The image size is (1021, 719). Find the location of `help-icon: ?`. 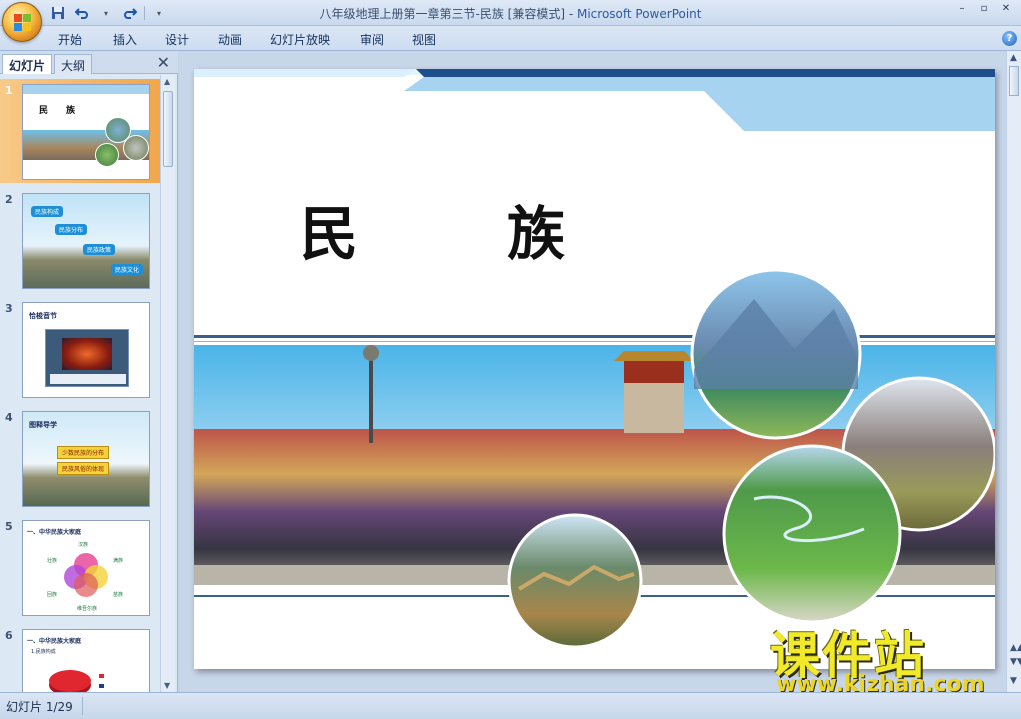

help-icon: ? is located at coordinates (1009, 38).